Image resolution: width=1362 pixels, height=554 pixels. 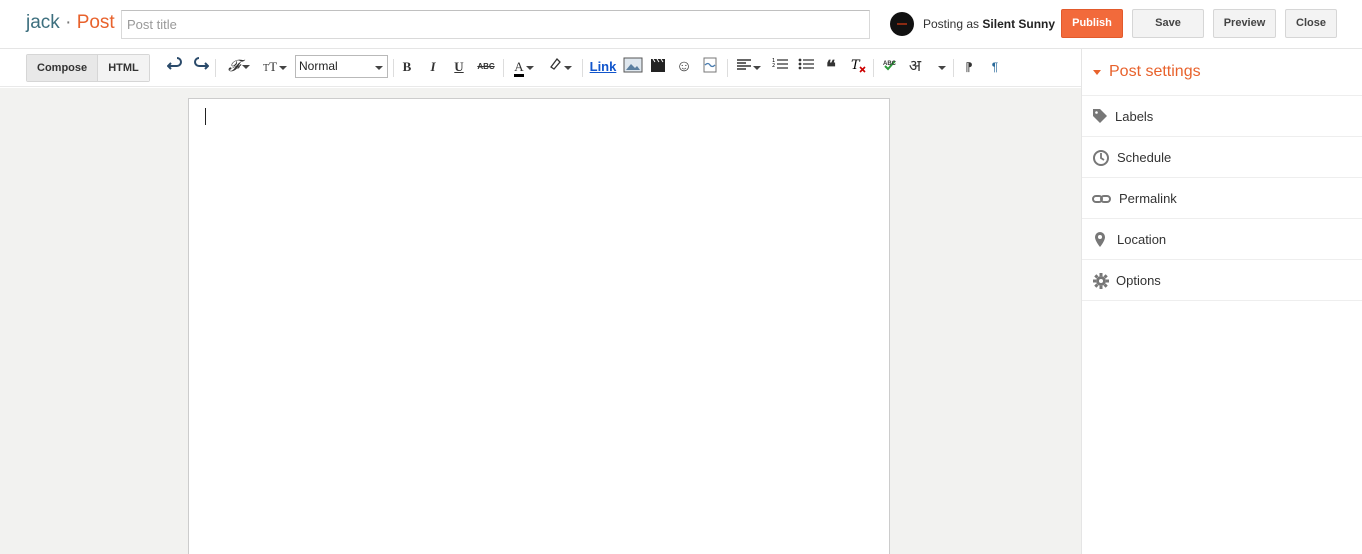 What do you see at coordinates (1134, 116) in the screenshot?
I see `sidebar-item-label: Labels` at bounding box center [1134, 116].